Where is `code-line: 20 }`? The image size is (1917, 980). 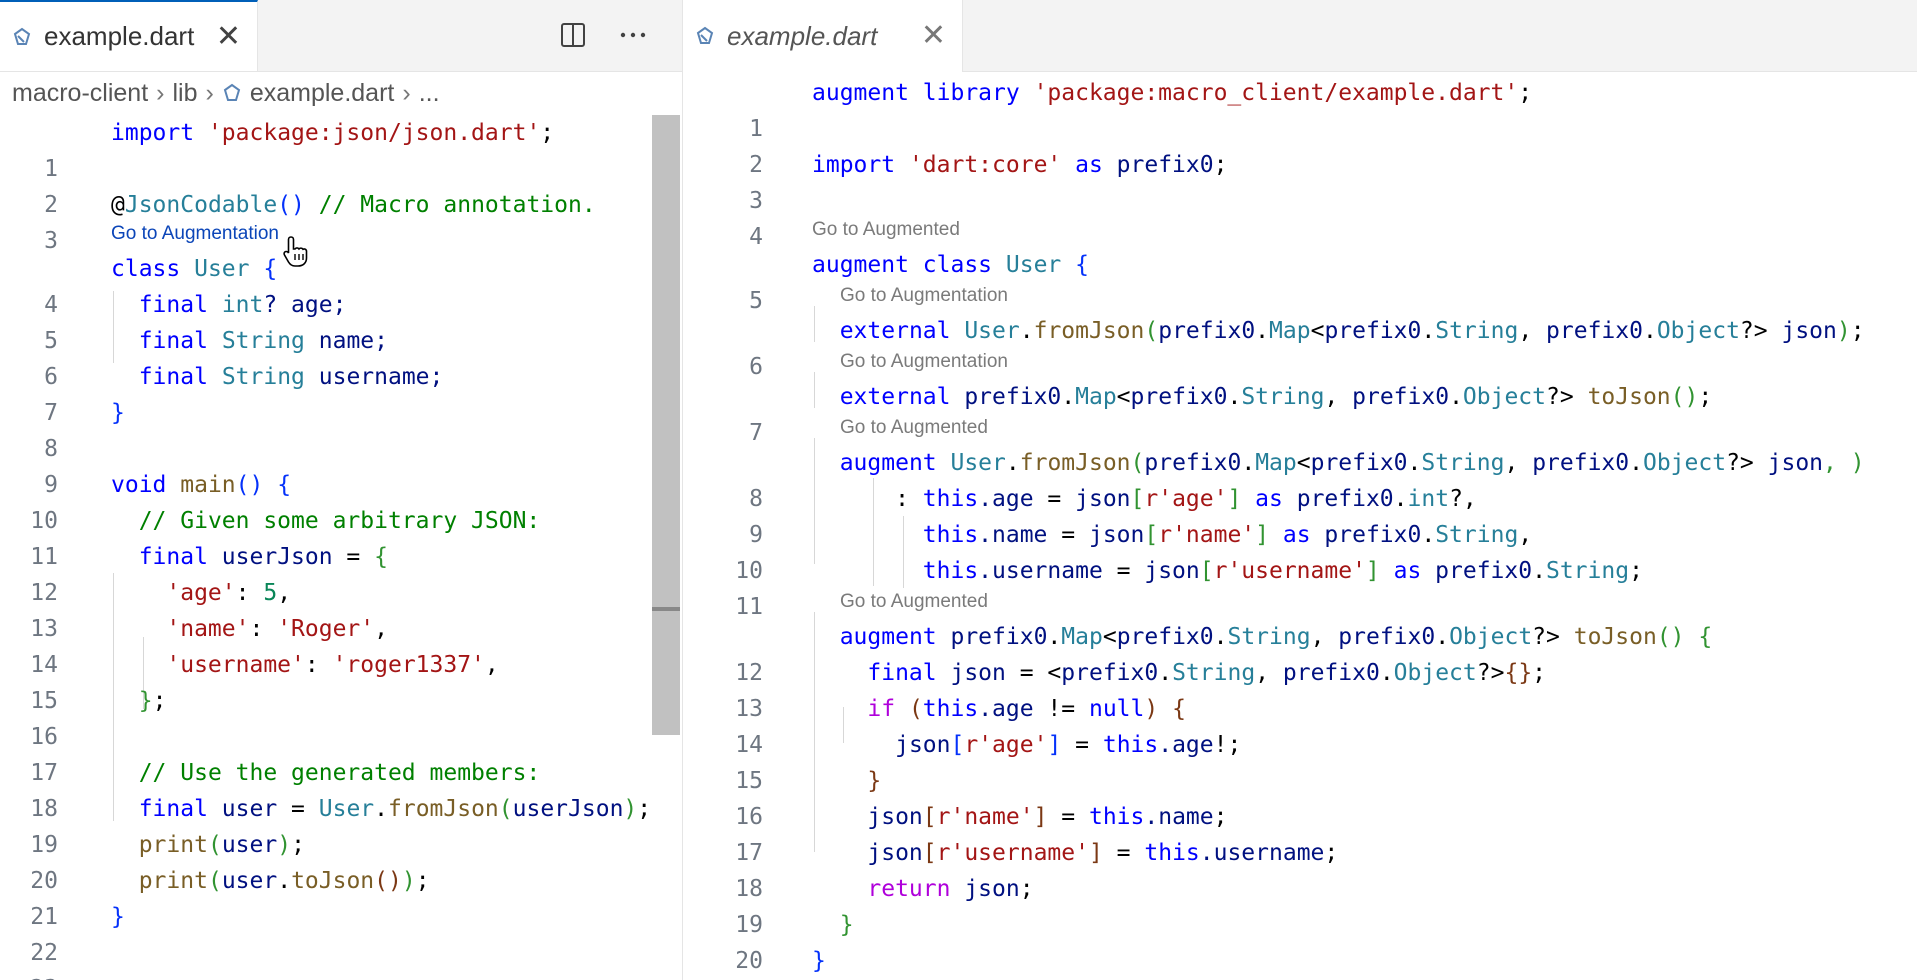 code-line: 20 } is located at coordinates (1300, 940).